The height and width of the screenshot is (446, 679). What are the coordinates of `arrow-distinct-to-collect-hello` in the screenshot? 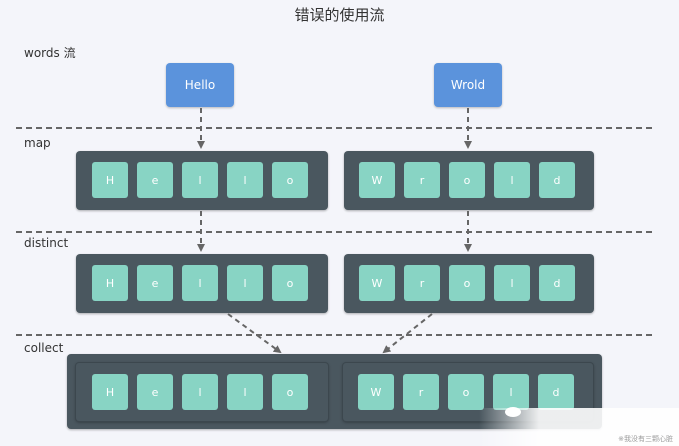 It's located at (254, 333).